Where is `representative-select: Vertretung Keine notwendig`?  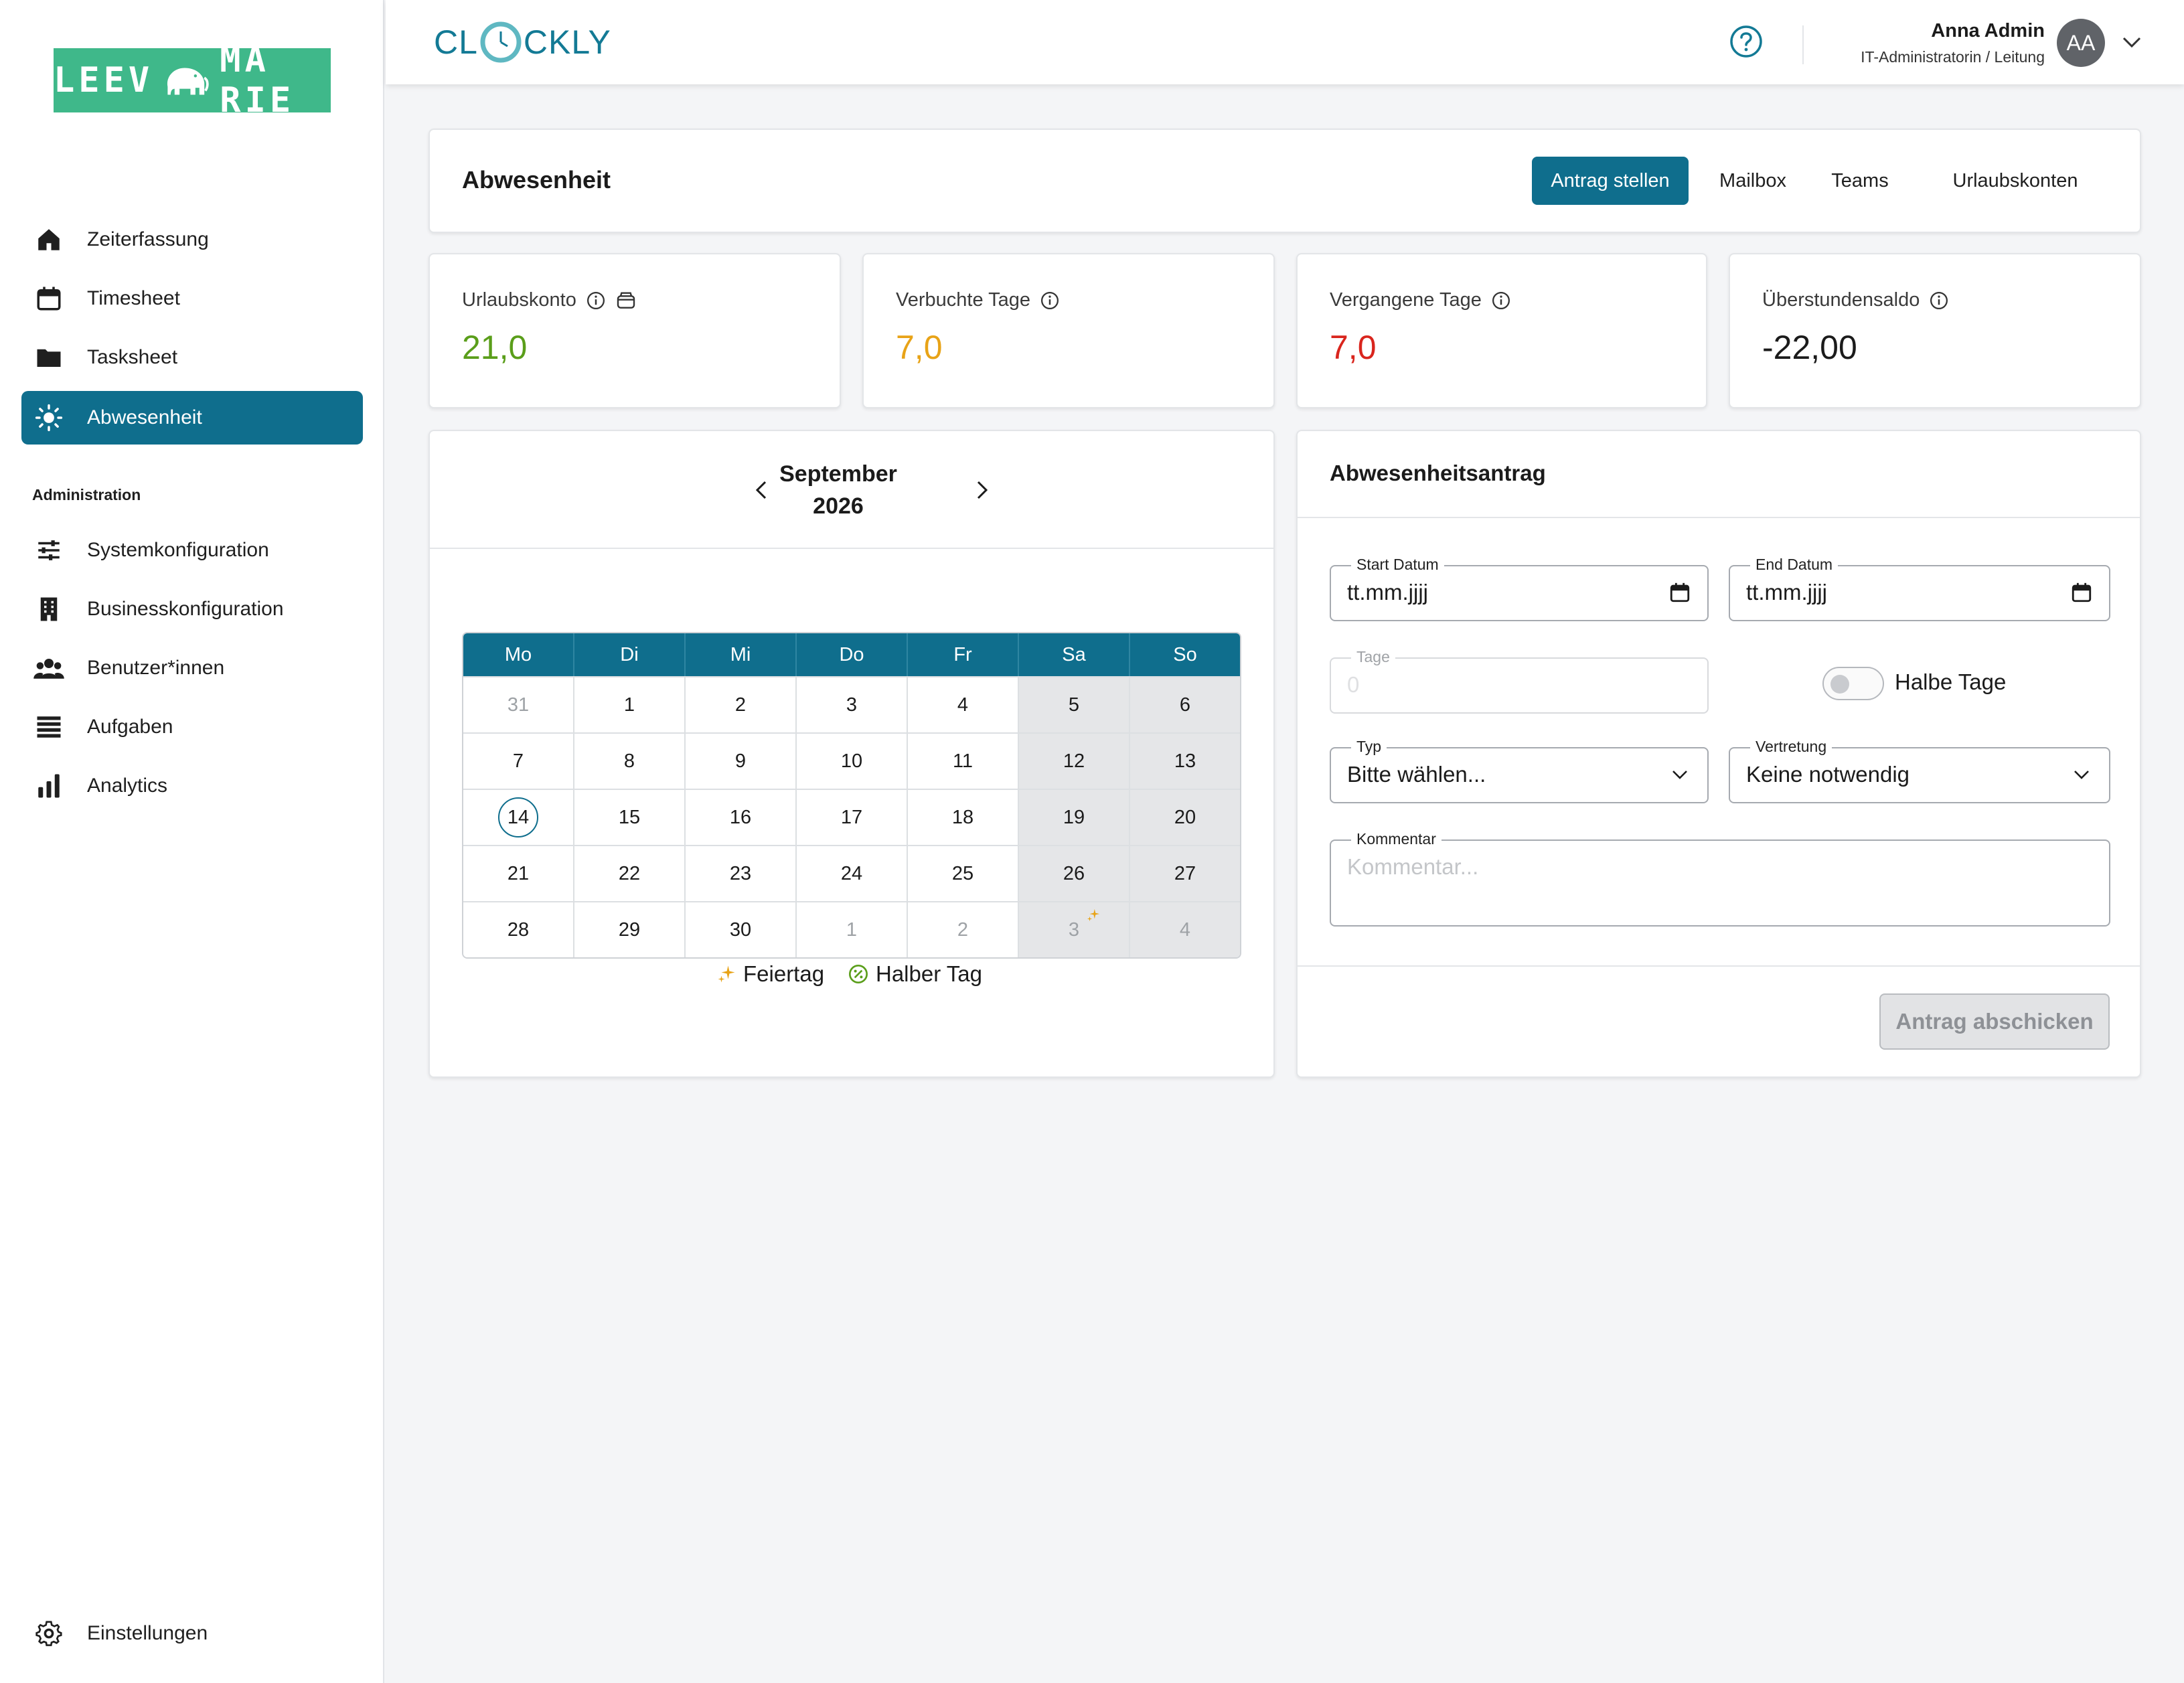
representative-select: Vertretung Keine notwendig is located at coordinates (1919, 770).